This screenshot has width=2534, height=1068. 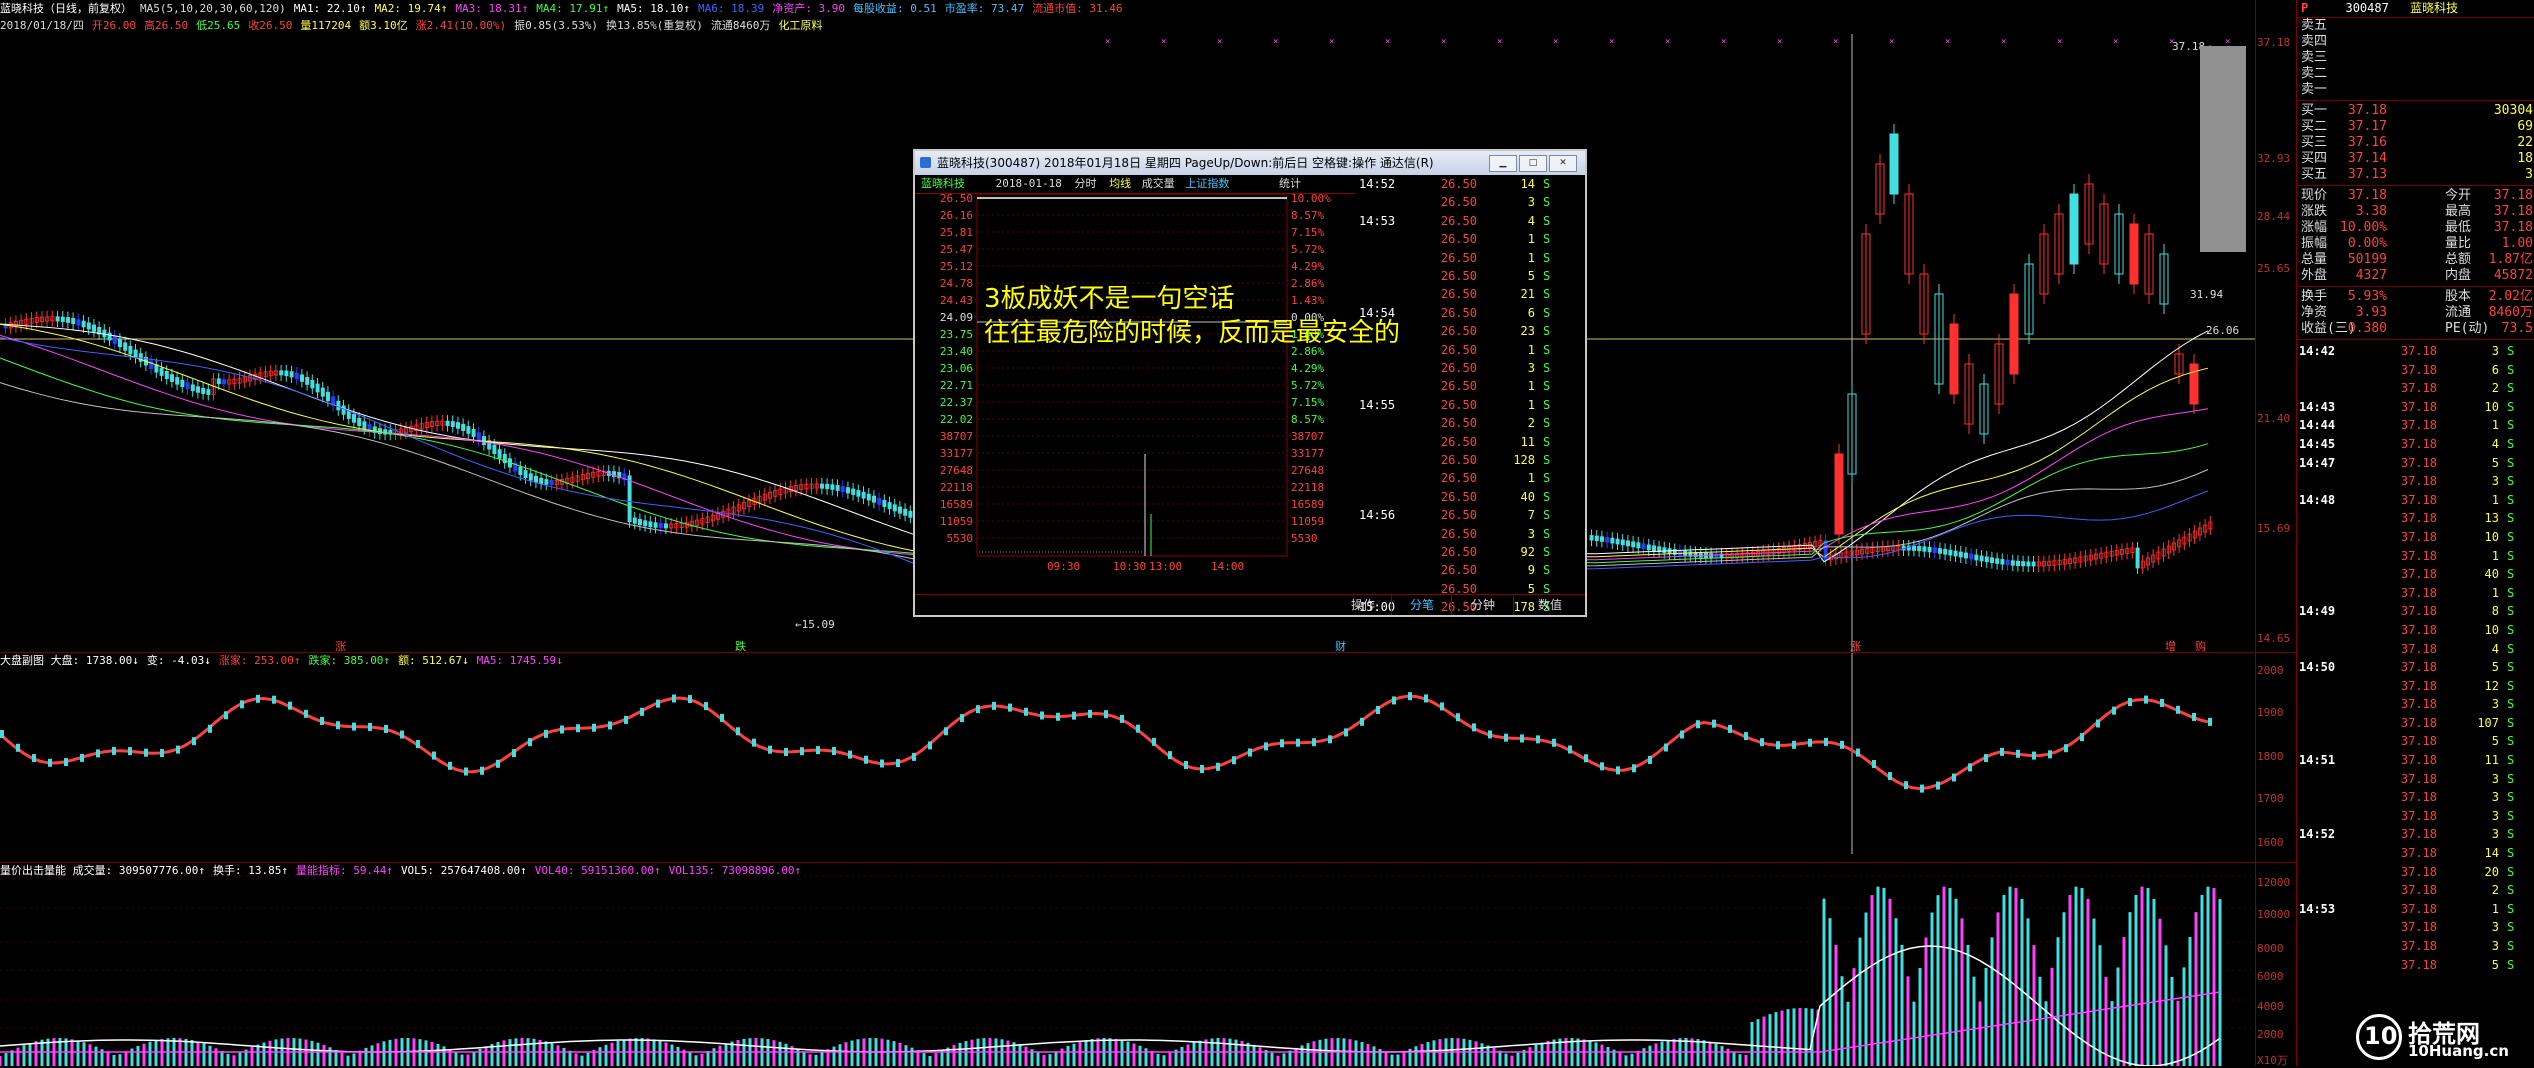 I want to click on popup-tick-row: 26.50 11 S, so click(x=1470, y=442).